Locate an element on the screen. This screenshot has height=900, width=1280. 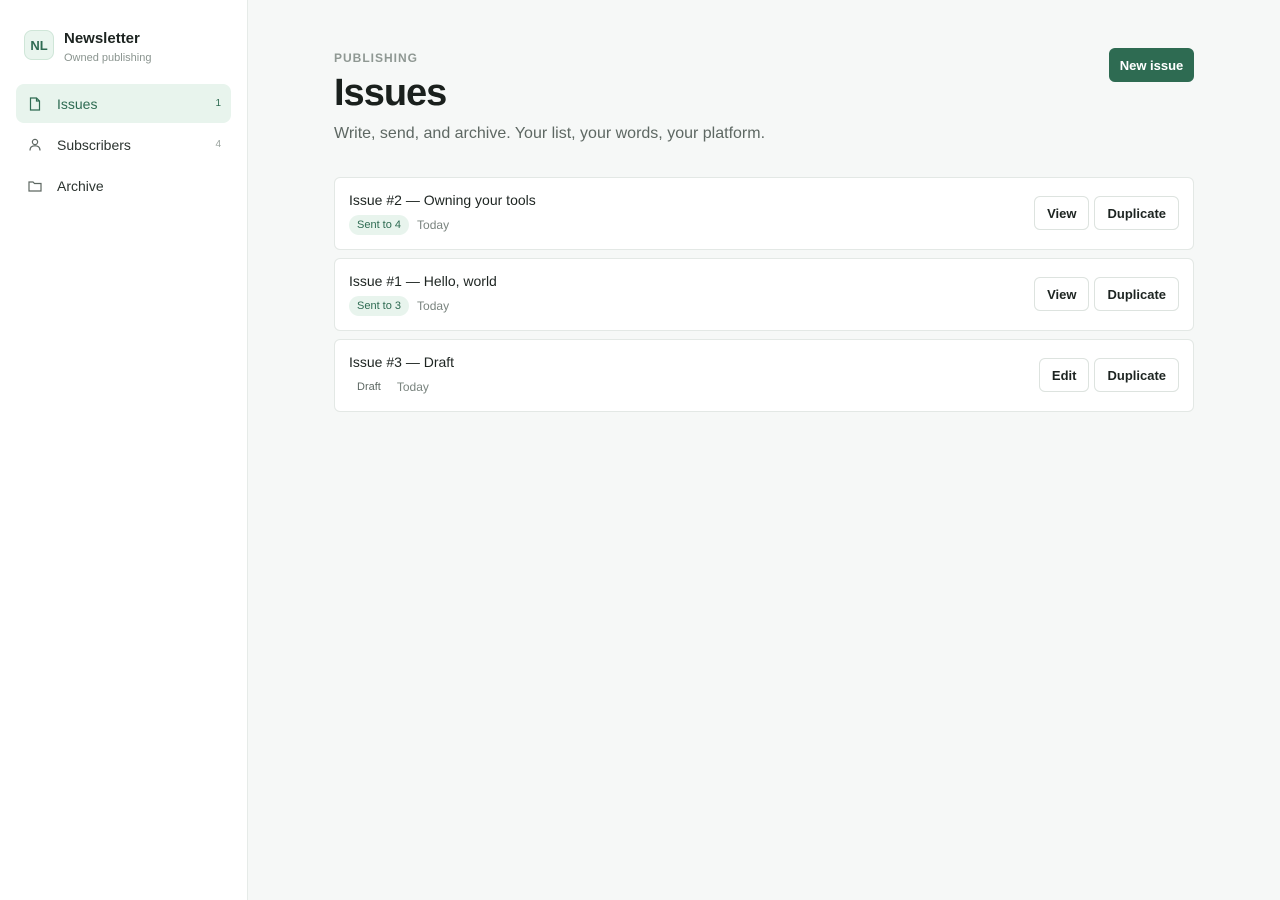
page-title: Issues is located at coordinates (390, 93).